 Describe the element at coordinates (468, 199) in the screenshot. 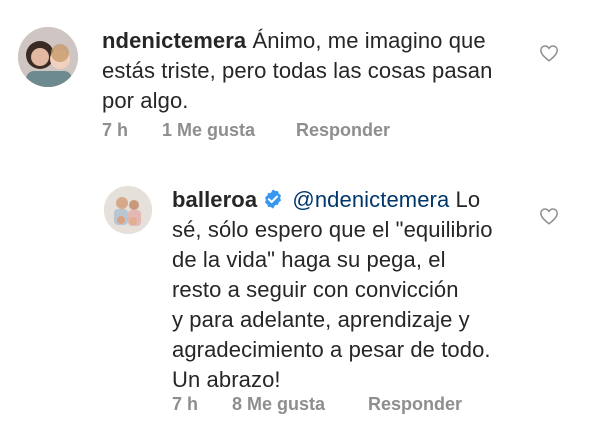

I see `comment-body-first: Lo` at that location.